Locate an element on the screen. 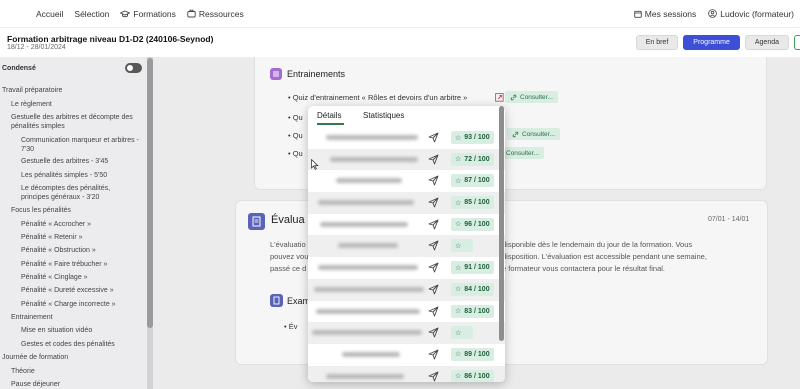 This screenshot has width=800, height=389. score-badge: ☆ 96 / 100 is located at coordinates (472, 224).